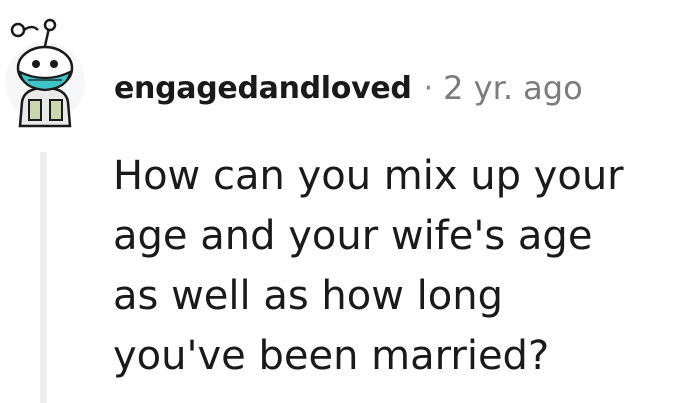 The image size is (677, 403). What do you see at coordinates (45, 73) in the screenshot?
I see `snoo-avatar-icon` at bounding box center [45, 73].